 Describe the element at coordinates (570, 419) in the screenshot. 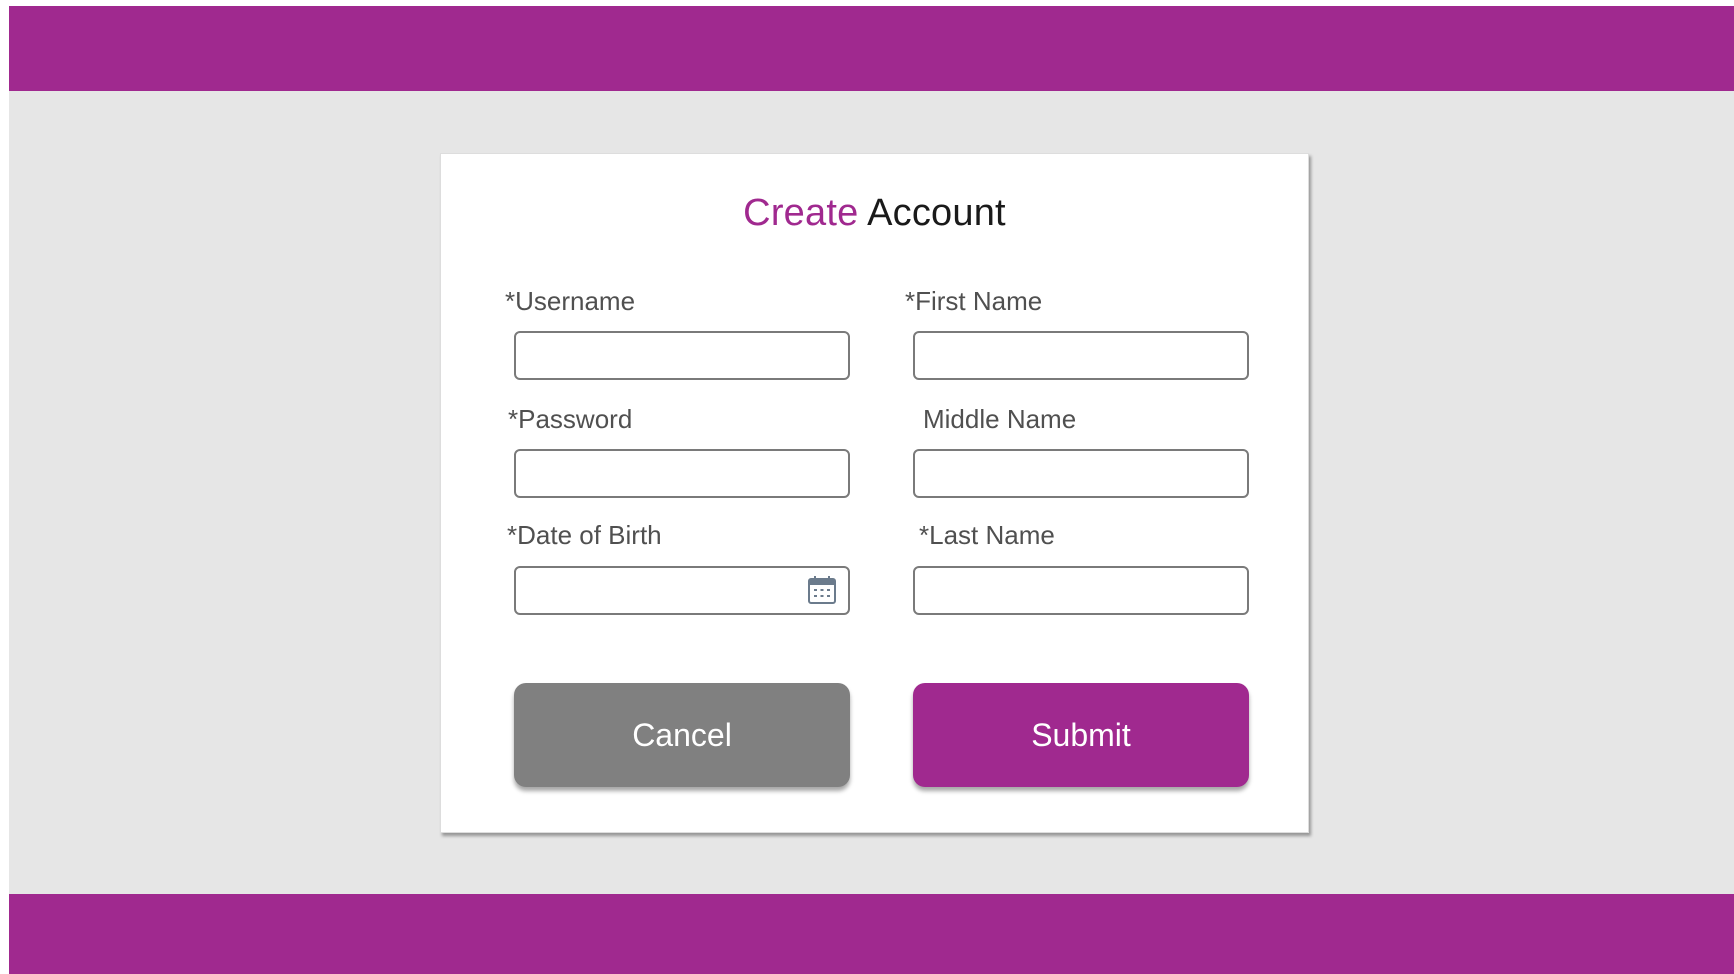

I see `password-label: *Password` at that location.